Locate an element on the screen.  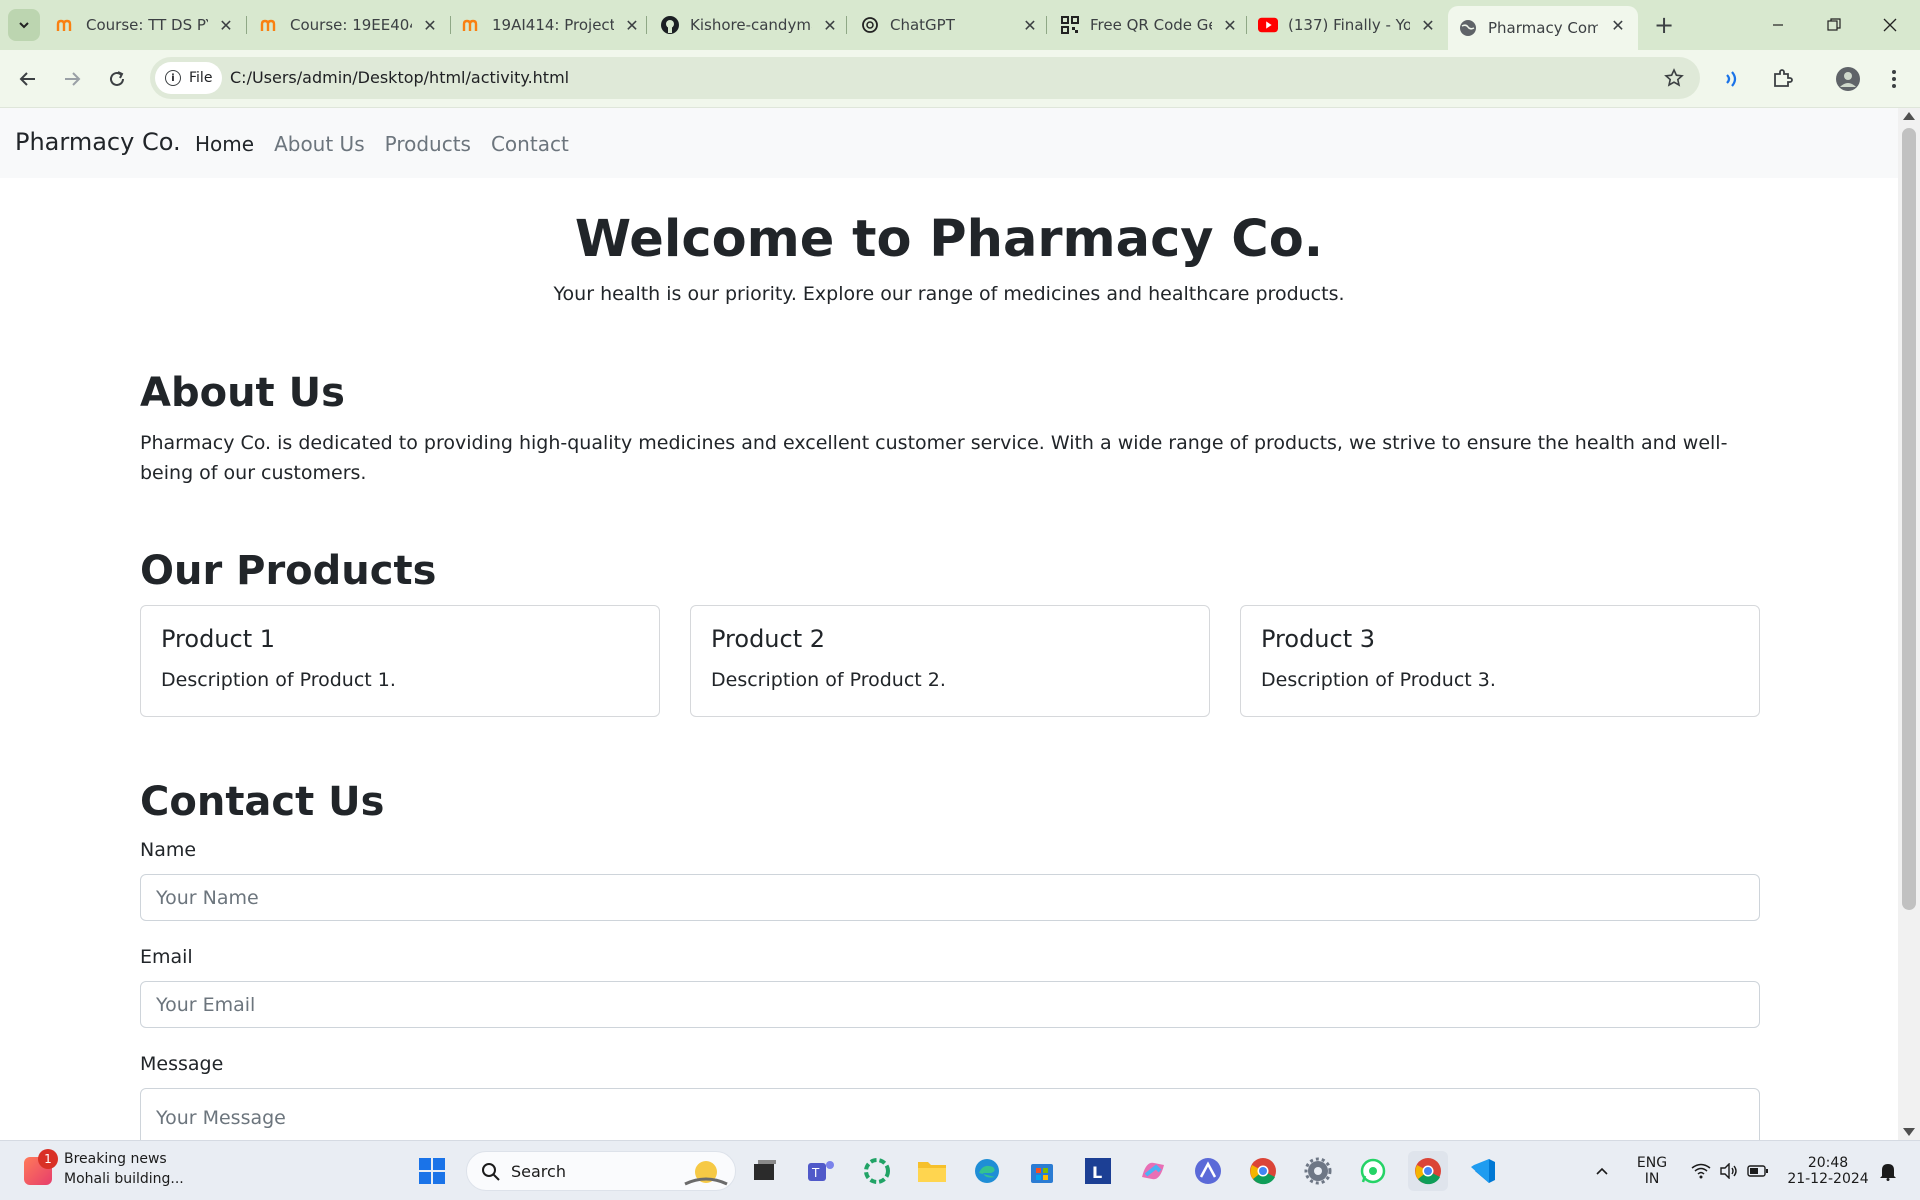
triangle-app-icon is located at coordinates (1208, 1171).